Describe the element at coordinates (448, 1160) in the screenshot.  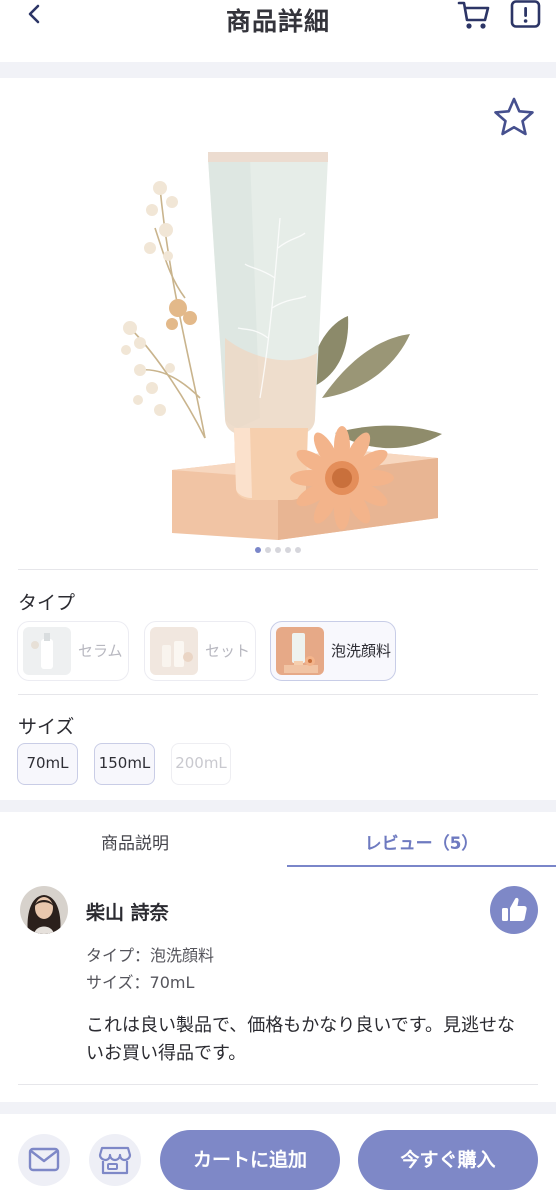
I see `buy-now-button: 今すぐ購入` at that location.